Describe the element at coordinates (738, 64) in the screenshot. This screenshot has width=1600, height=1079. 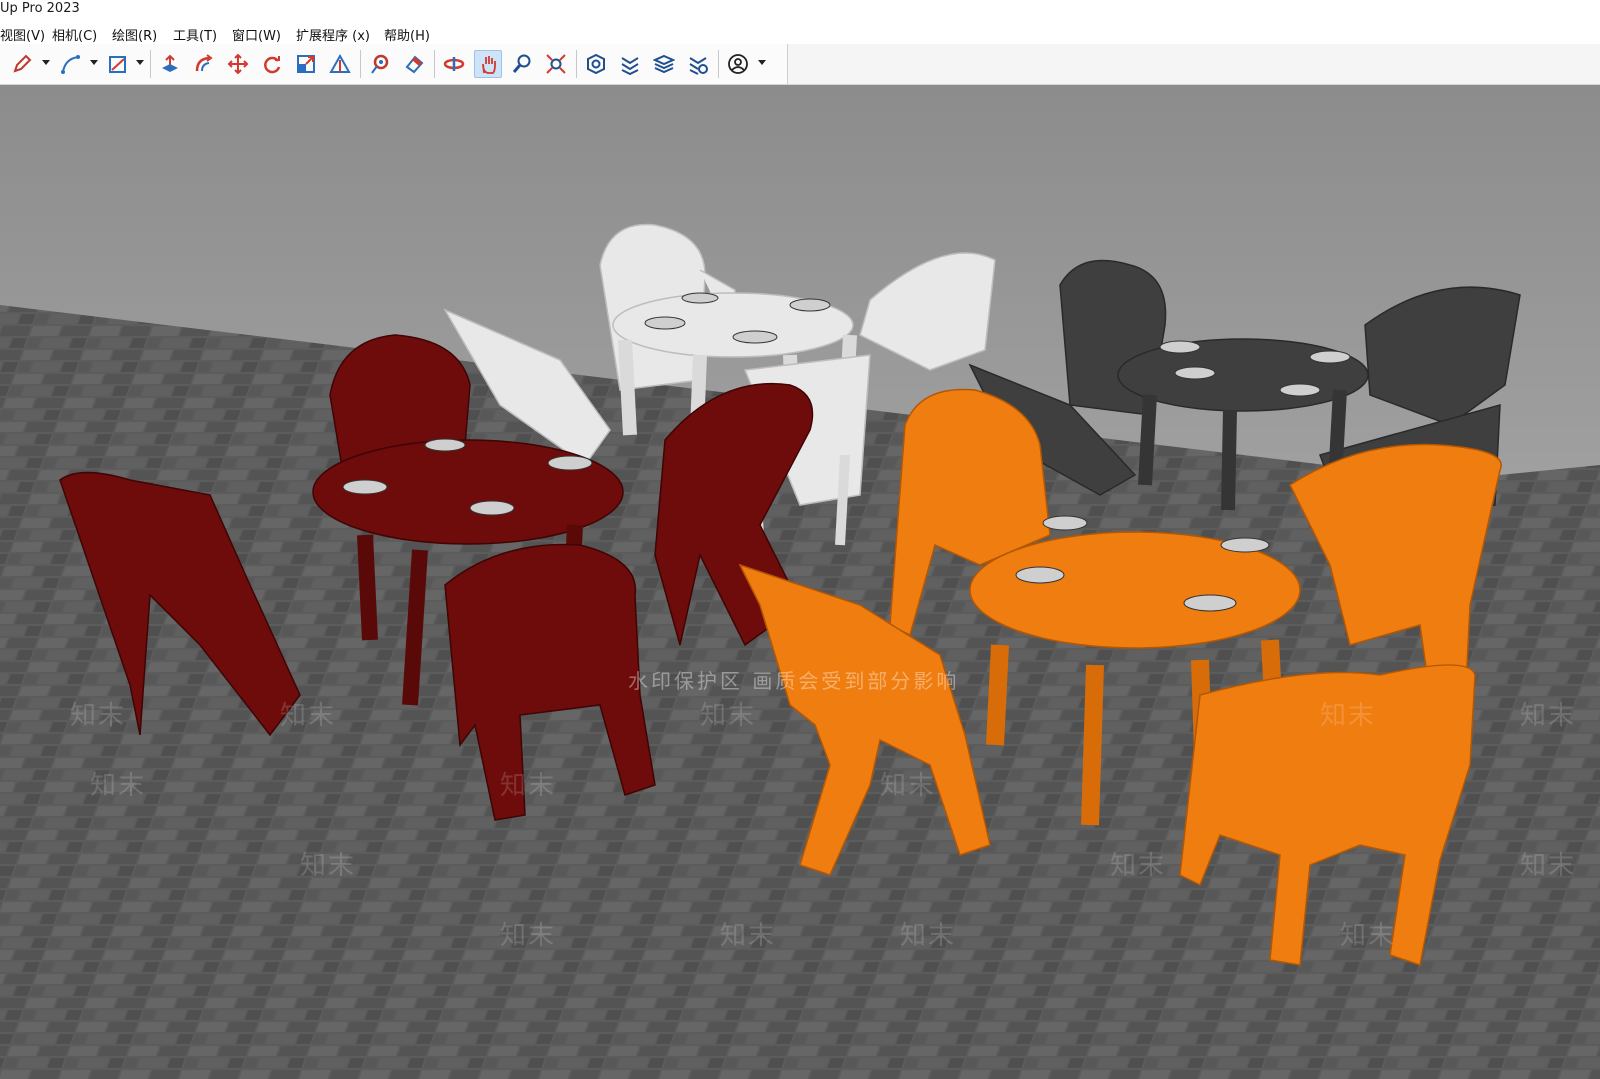
I see `account-icon` at that location.